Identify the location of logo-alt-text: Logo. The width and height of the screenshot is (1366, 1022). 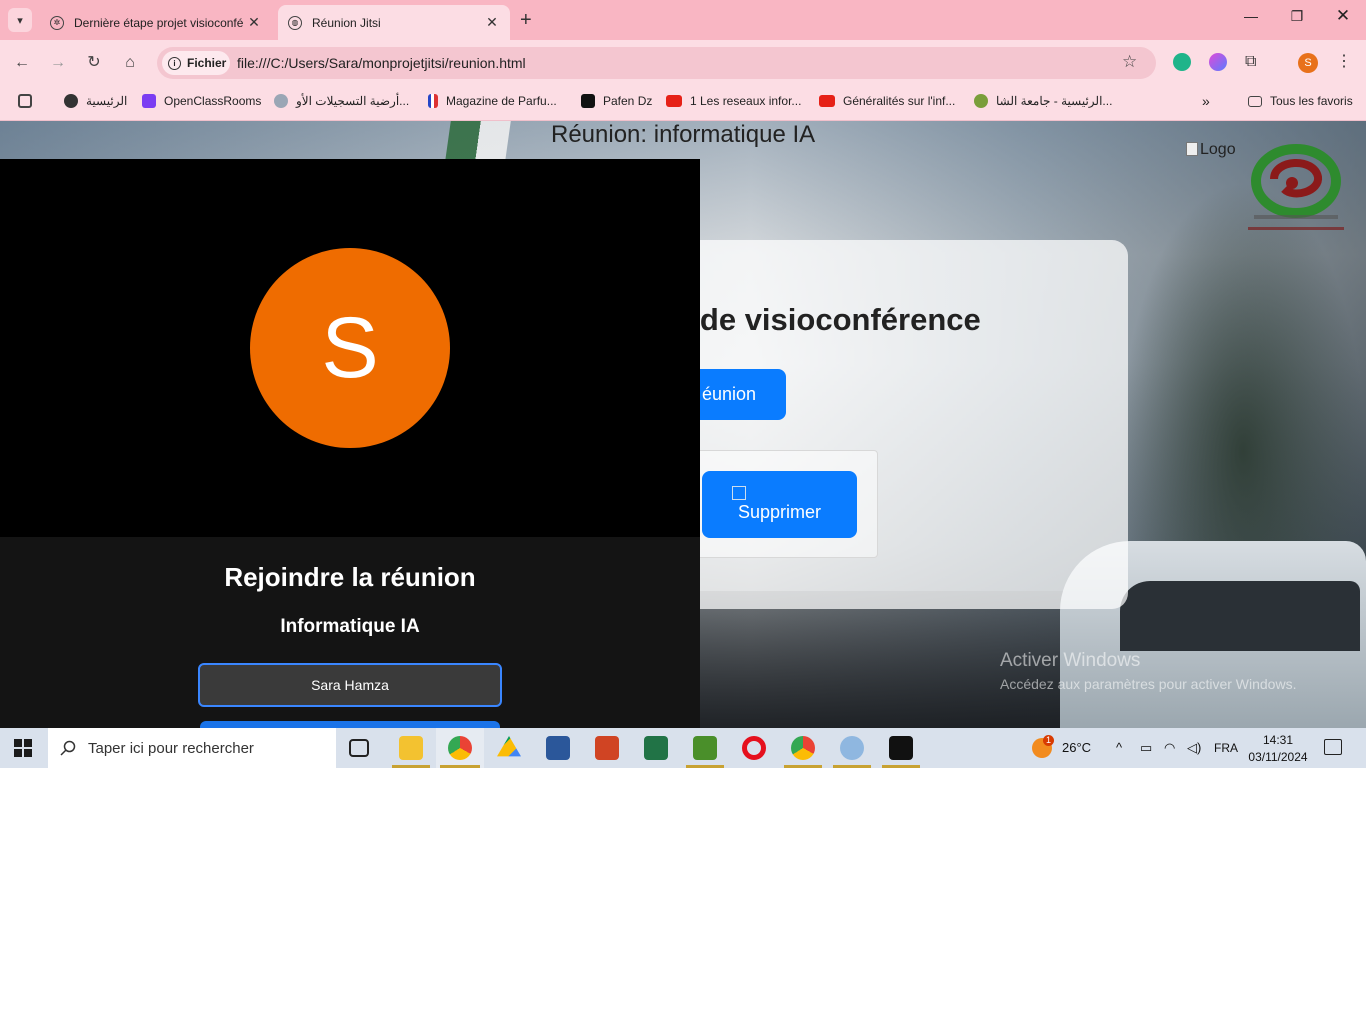
(1218, 149).